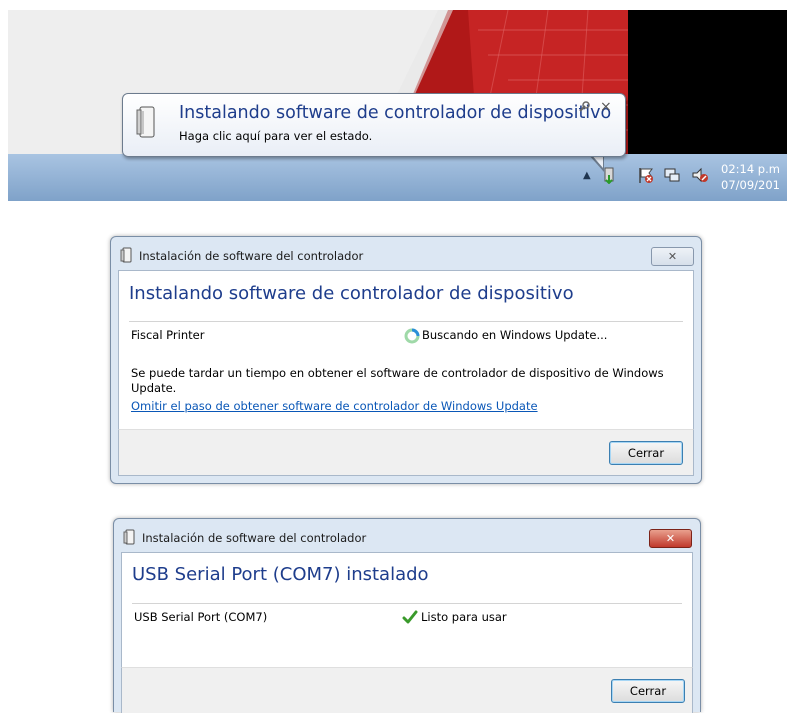 The height and width of the screenshot is (713, 787). What do you see at coordinates (606, 107) in the screenshot?
I see `balloon-close-button: ×` at bounding box center [606, 107].